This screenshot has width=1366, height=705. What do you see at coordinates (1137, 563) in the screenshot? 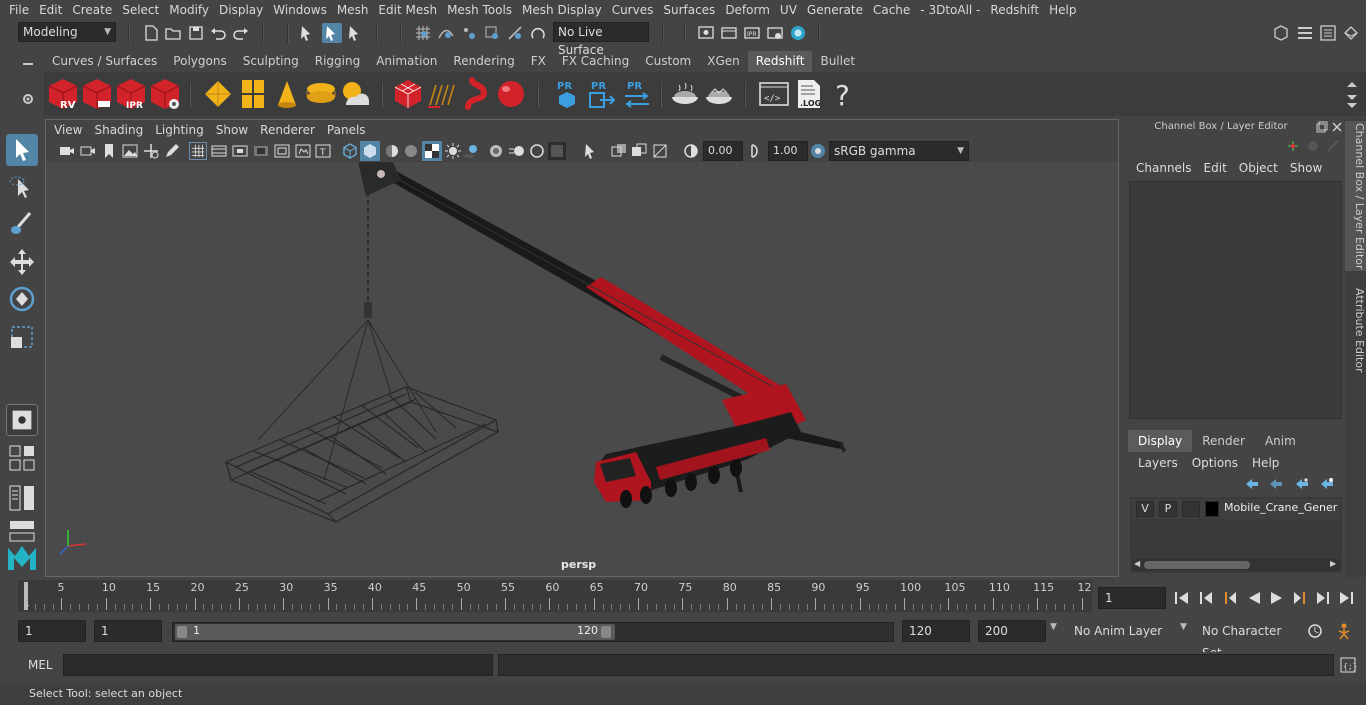
I see `scroll-left-icon: ◀` at bounding box center [1137, 563].